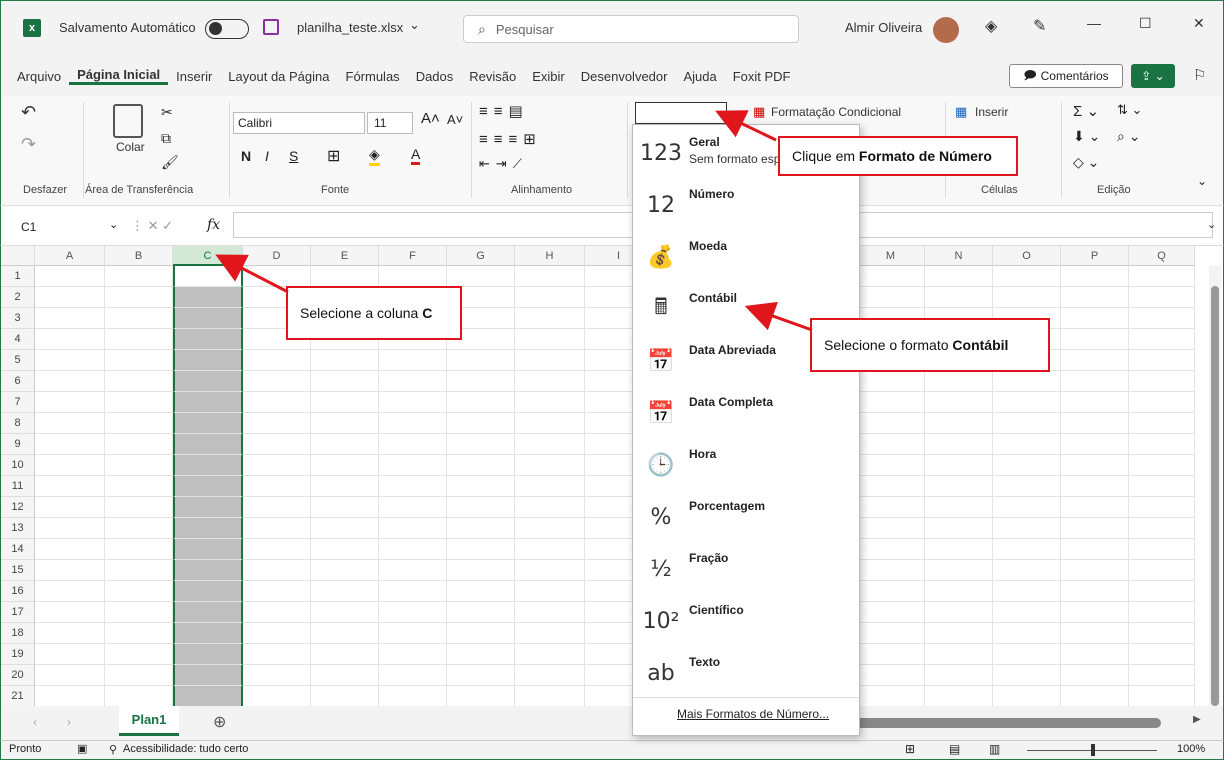 This screenshot has height=760, width=1224. Describe the element at coordinates (746, 126) in the screenshot. I see `arrow-to-format-box` at that location.